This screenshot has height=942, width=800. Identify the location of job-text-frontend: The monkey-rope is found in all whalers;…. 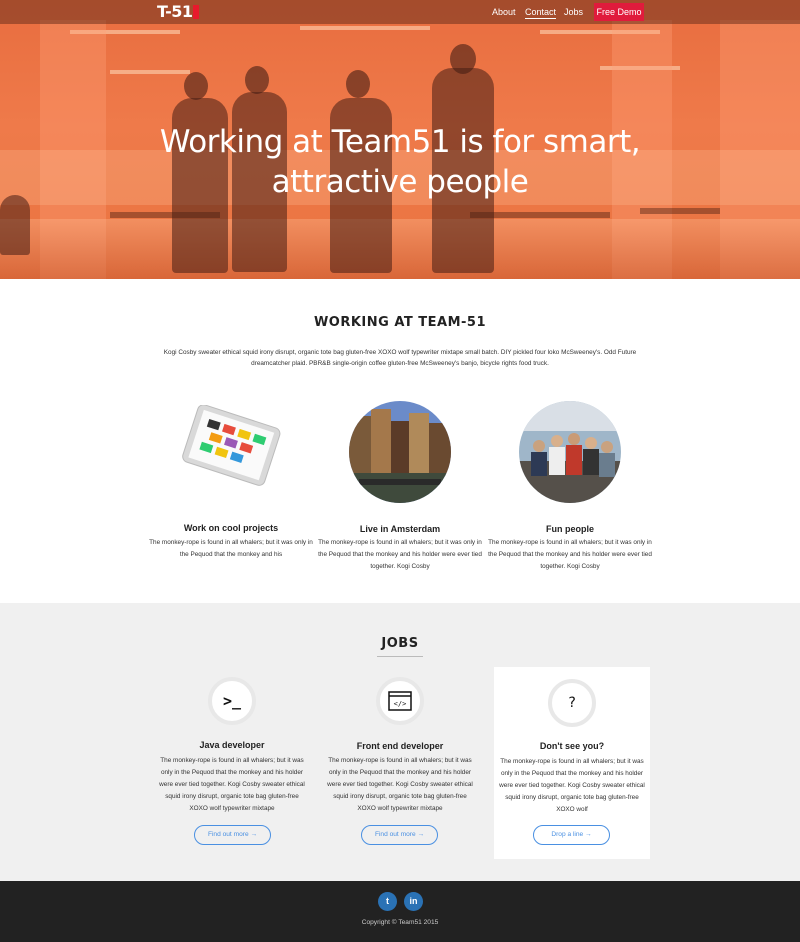
(400, 784).